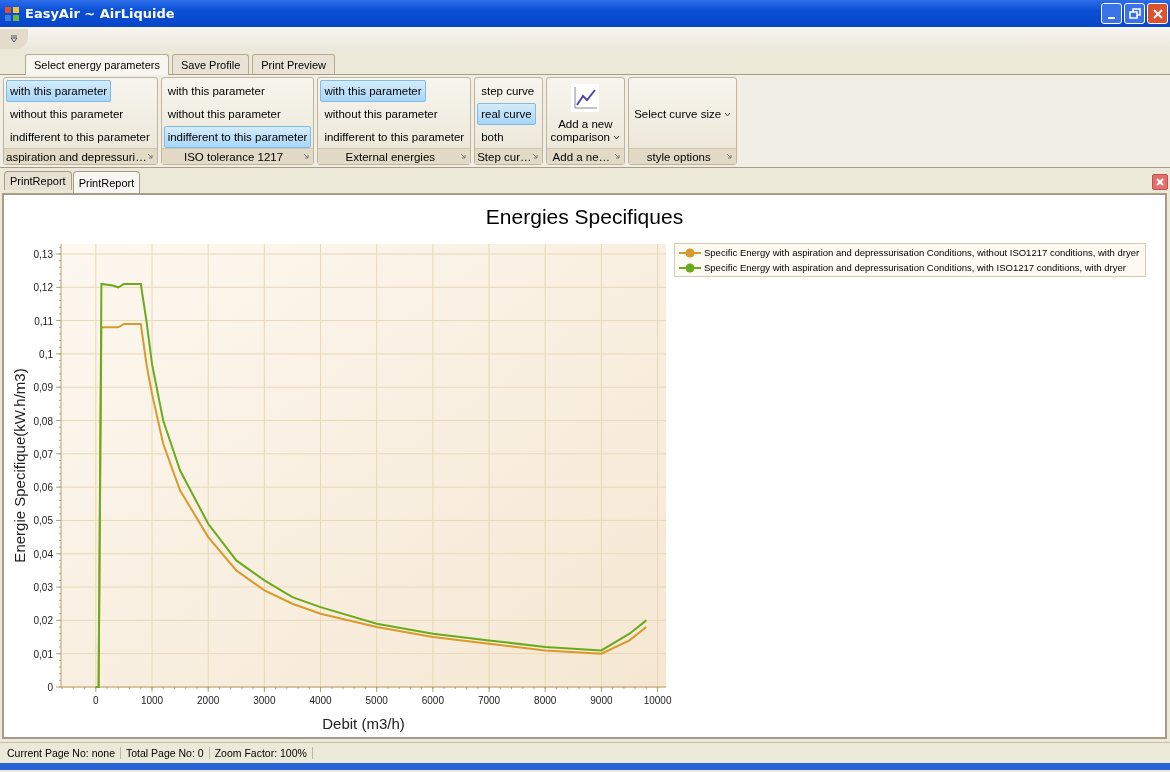 Image resolution: width=1170 pixels, height=772 pixels. I want to click on restore-icon, so click(1134, 13).